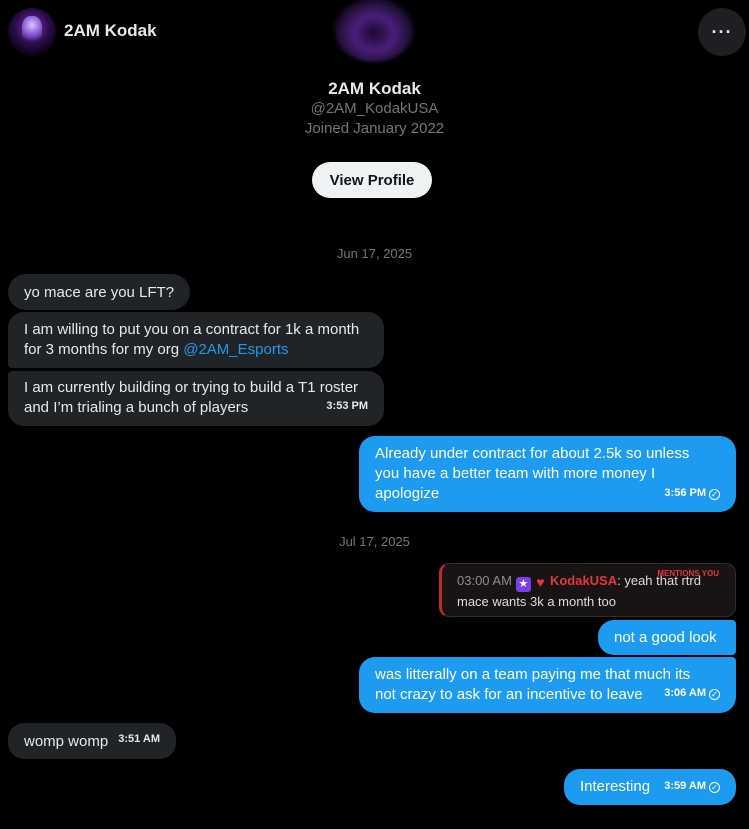  Describe the element at coordinates (66, 741) in the screenshot. I see `message-text: womp womp` at that location.